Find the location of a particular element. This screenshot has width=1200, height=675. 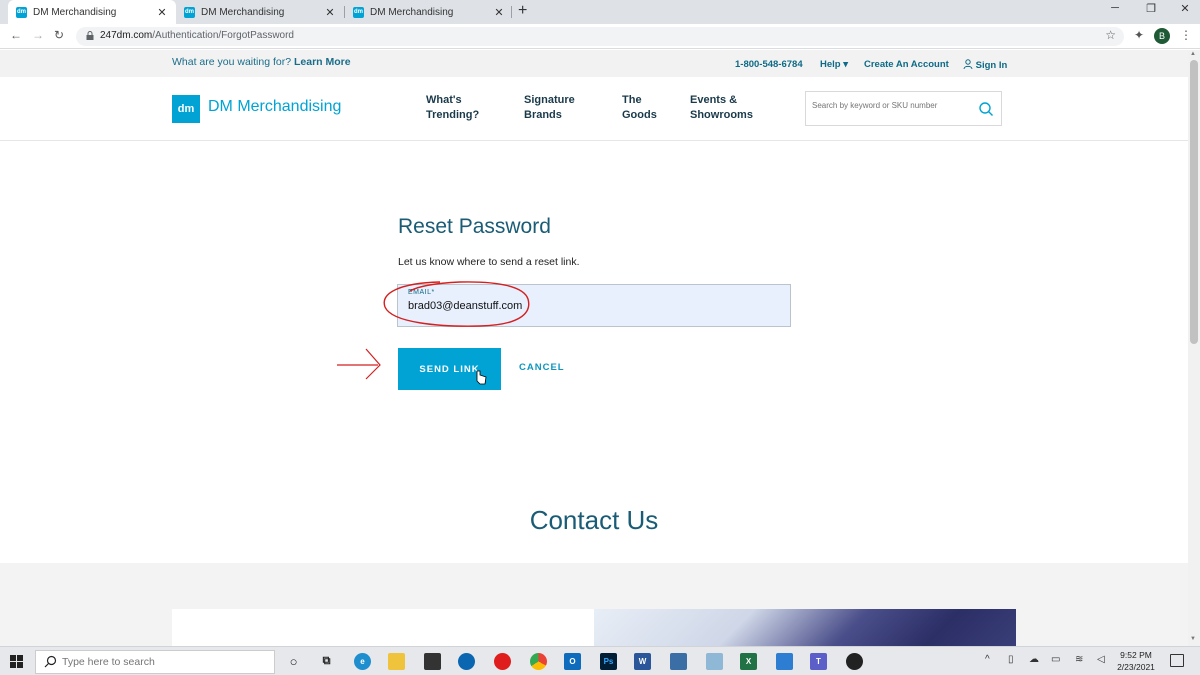

sign-in-link: Sign In is located at coordinates (985, 65).